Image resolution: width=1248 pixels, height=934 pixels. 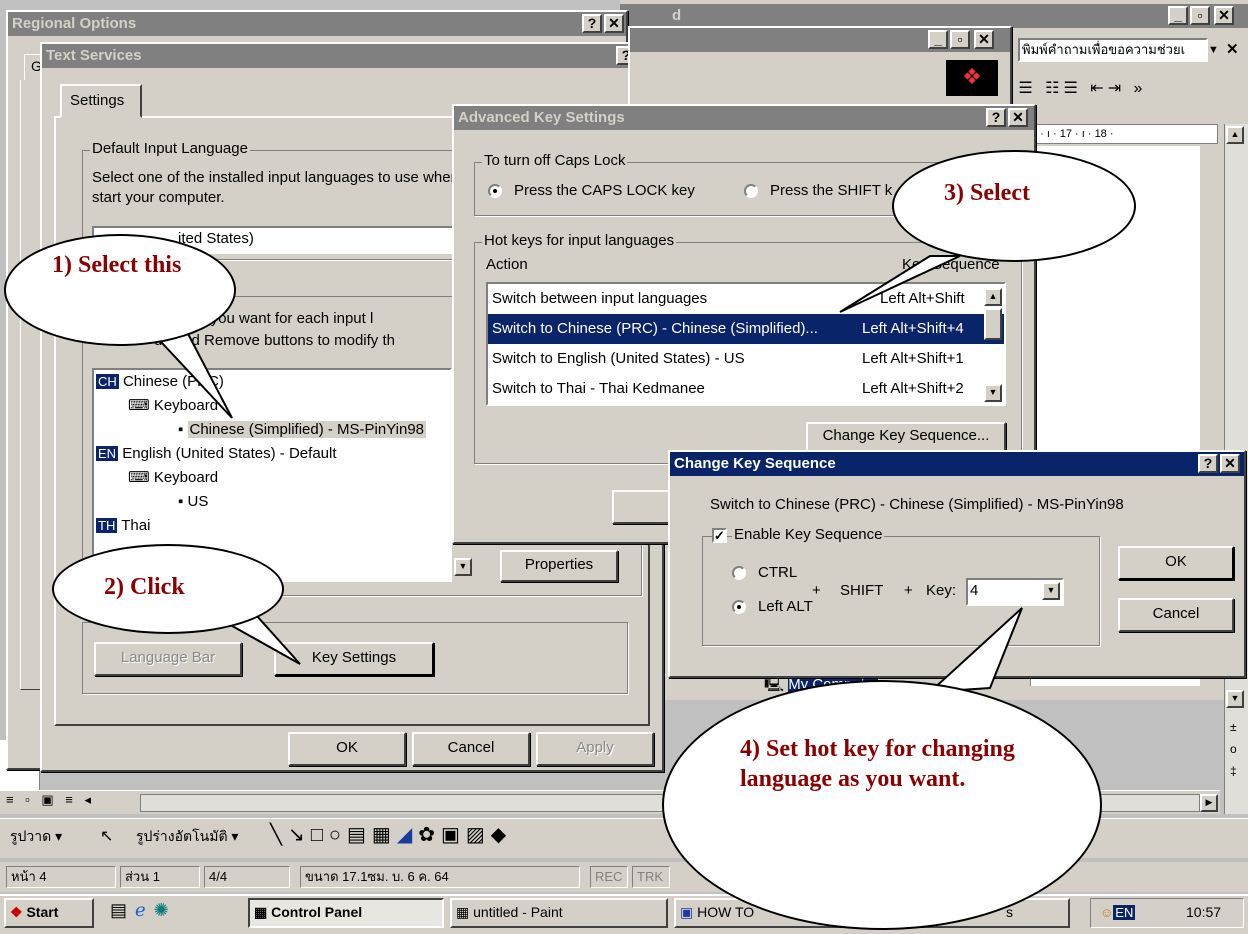 I want to click on next-page-icon: ‡, so click(x=1233, y=771).